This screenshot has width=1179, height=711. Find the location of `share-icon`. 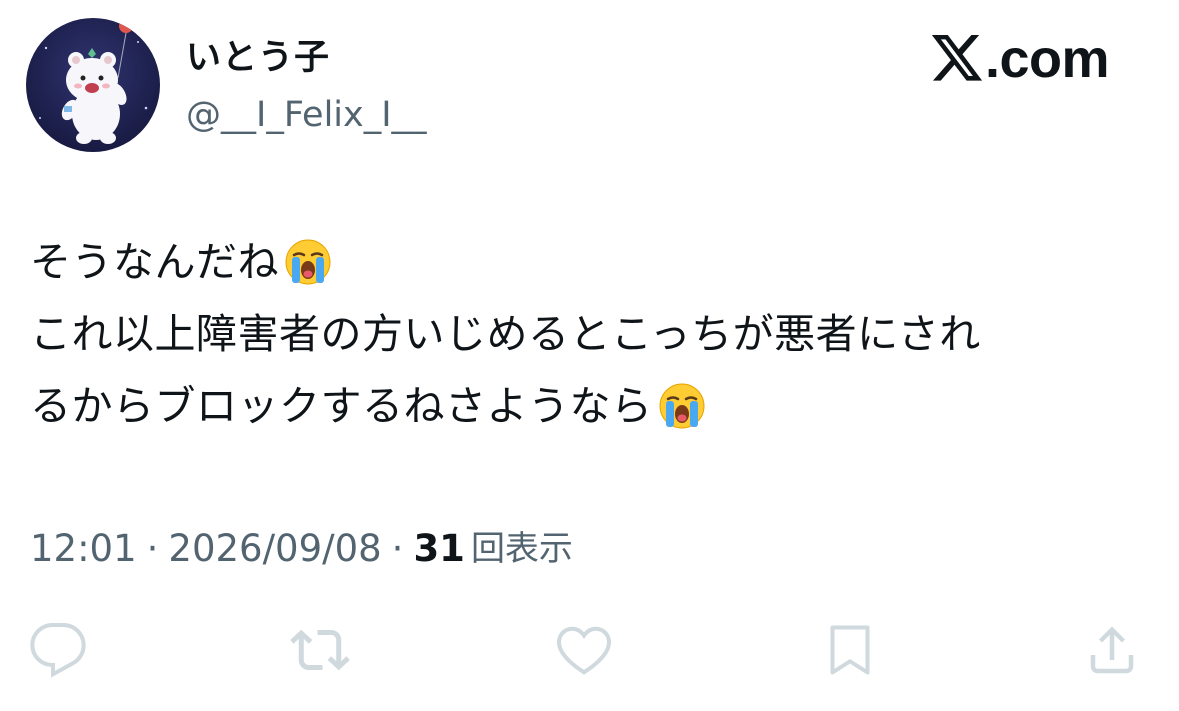

share-icon is located at coordinates (1112, 650).